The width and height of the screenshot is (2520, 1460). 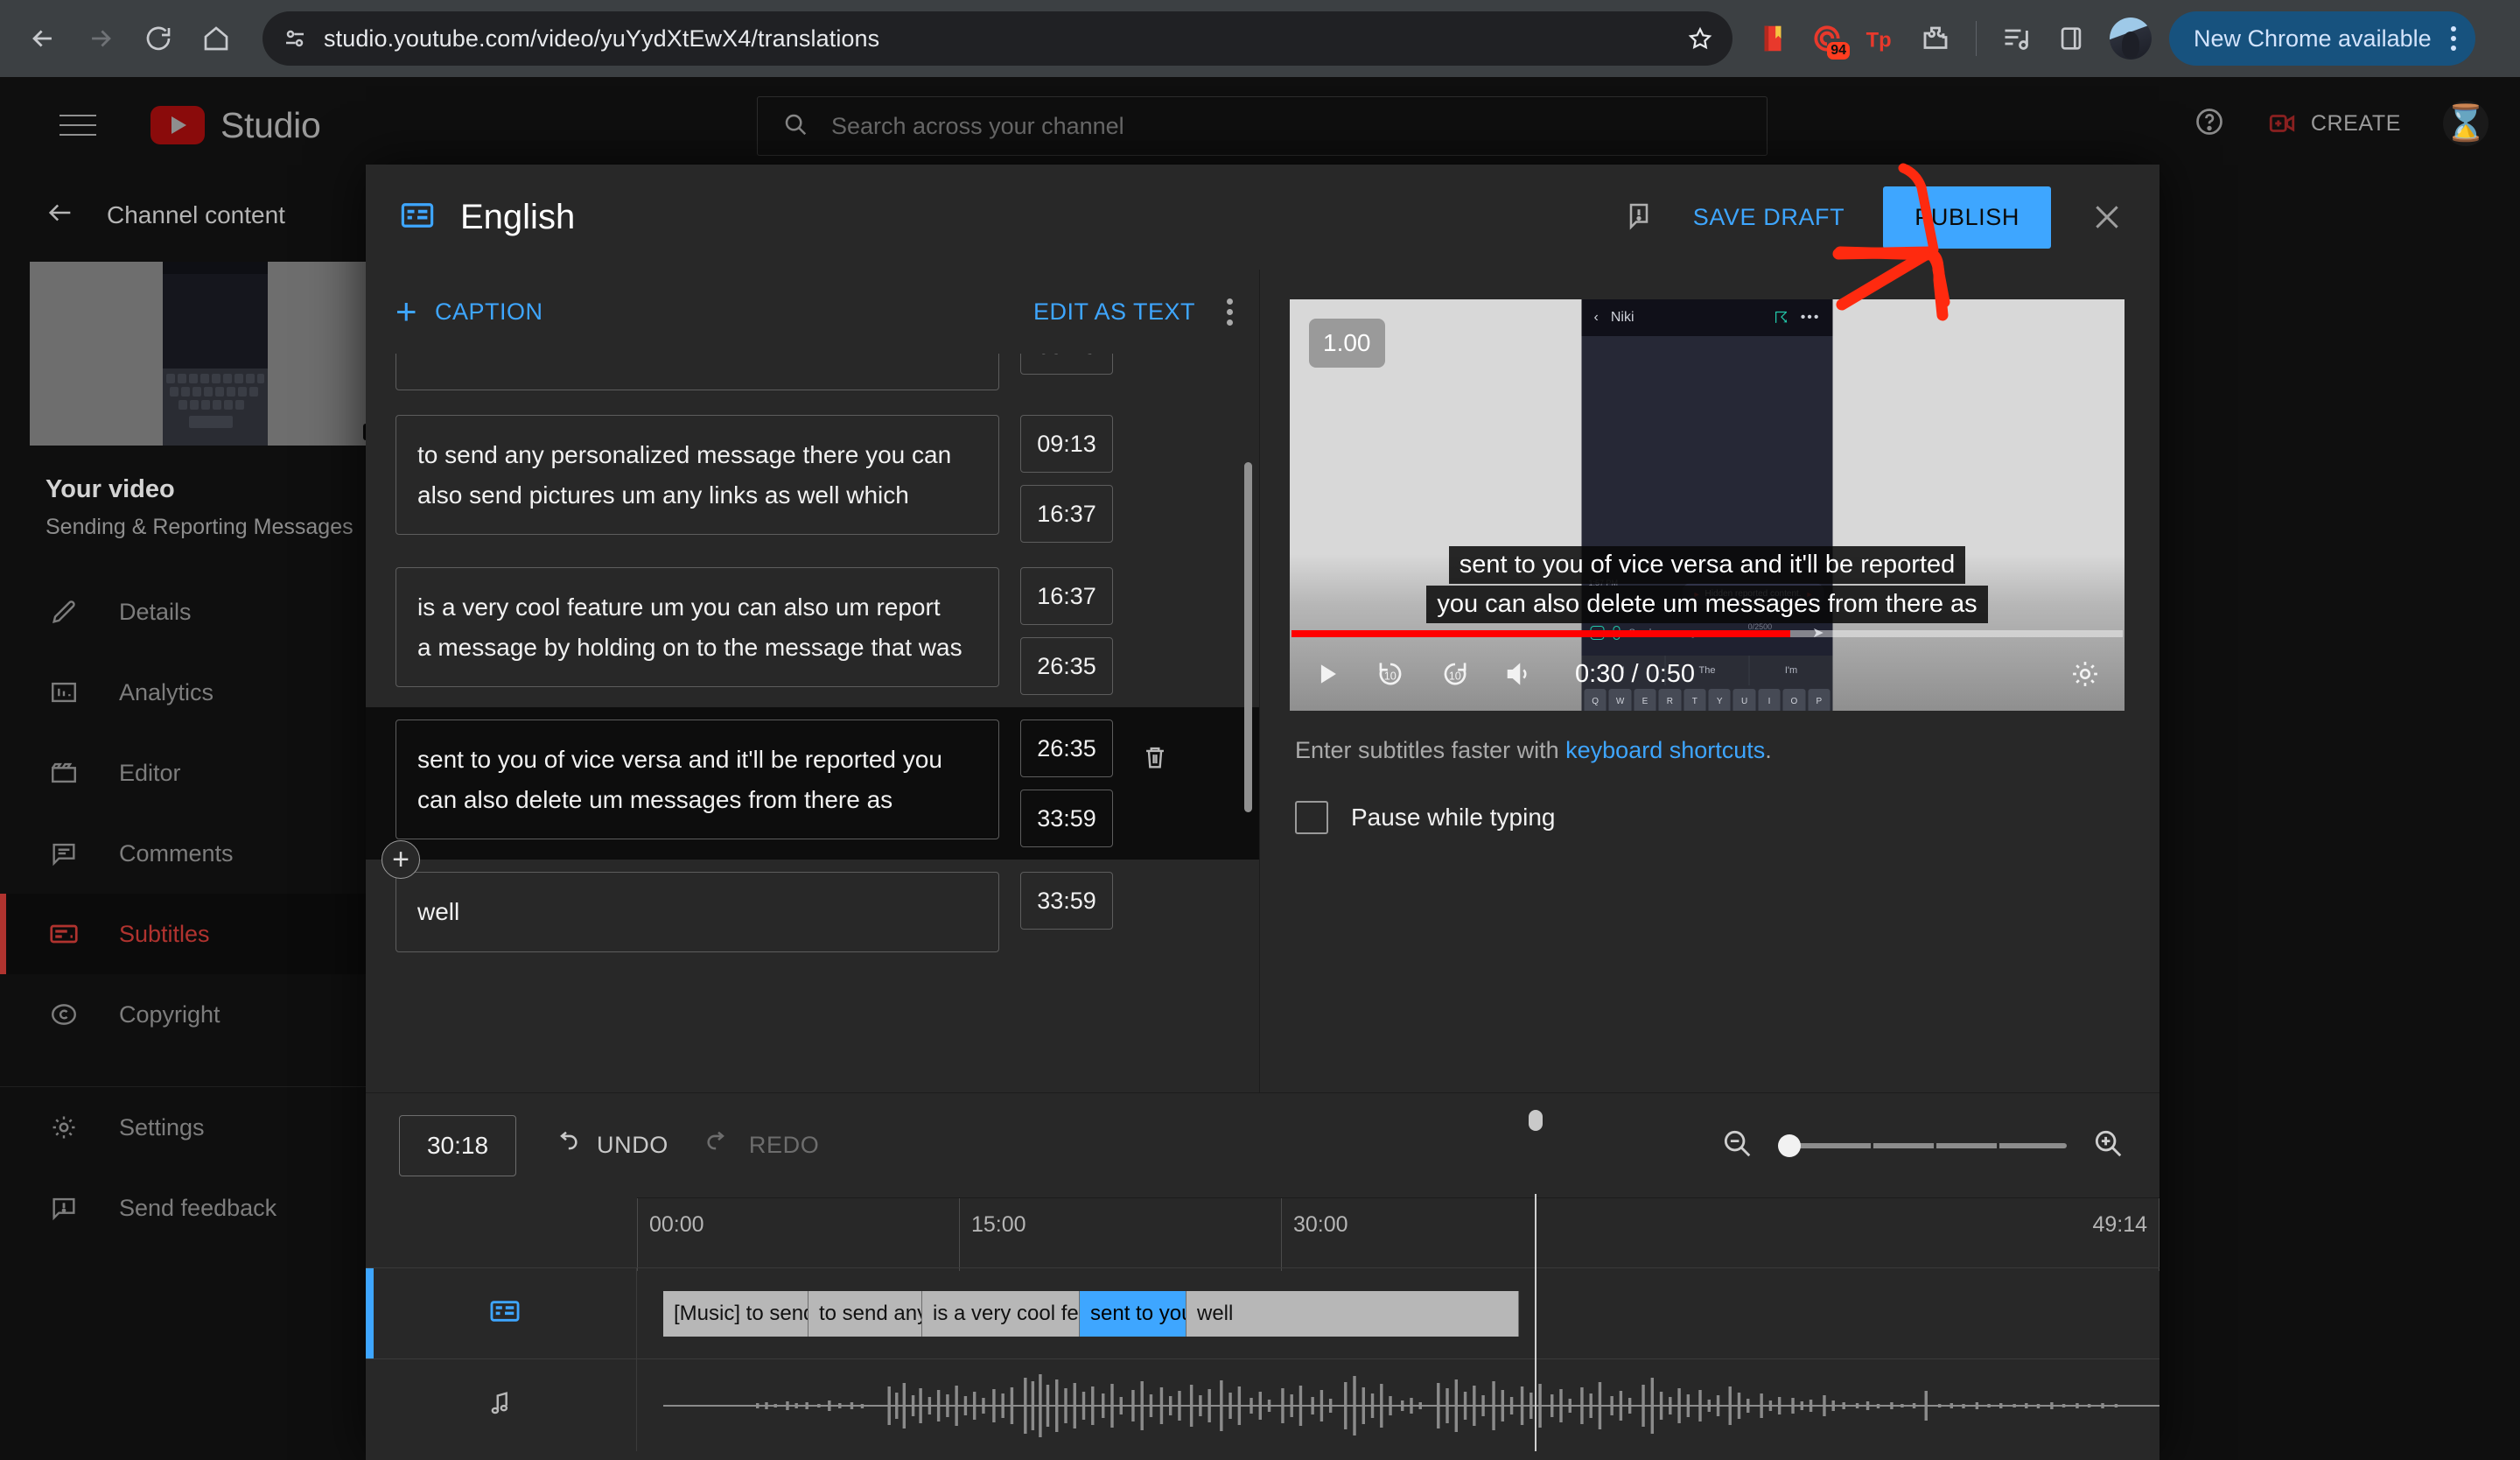 What do you see at coordinates (1768, 750) in the screenshot?
I see `hint-suffix: .` at bounding box center [1768, 750].